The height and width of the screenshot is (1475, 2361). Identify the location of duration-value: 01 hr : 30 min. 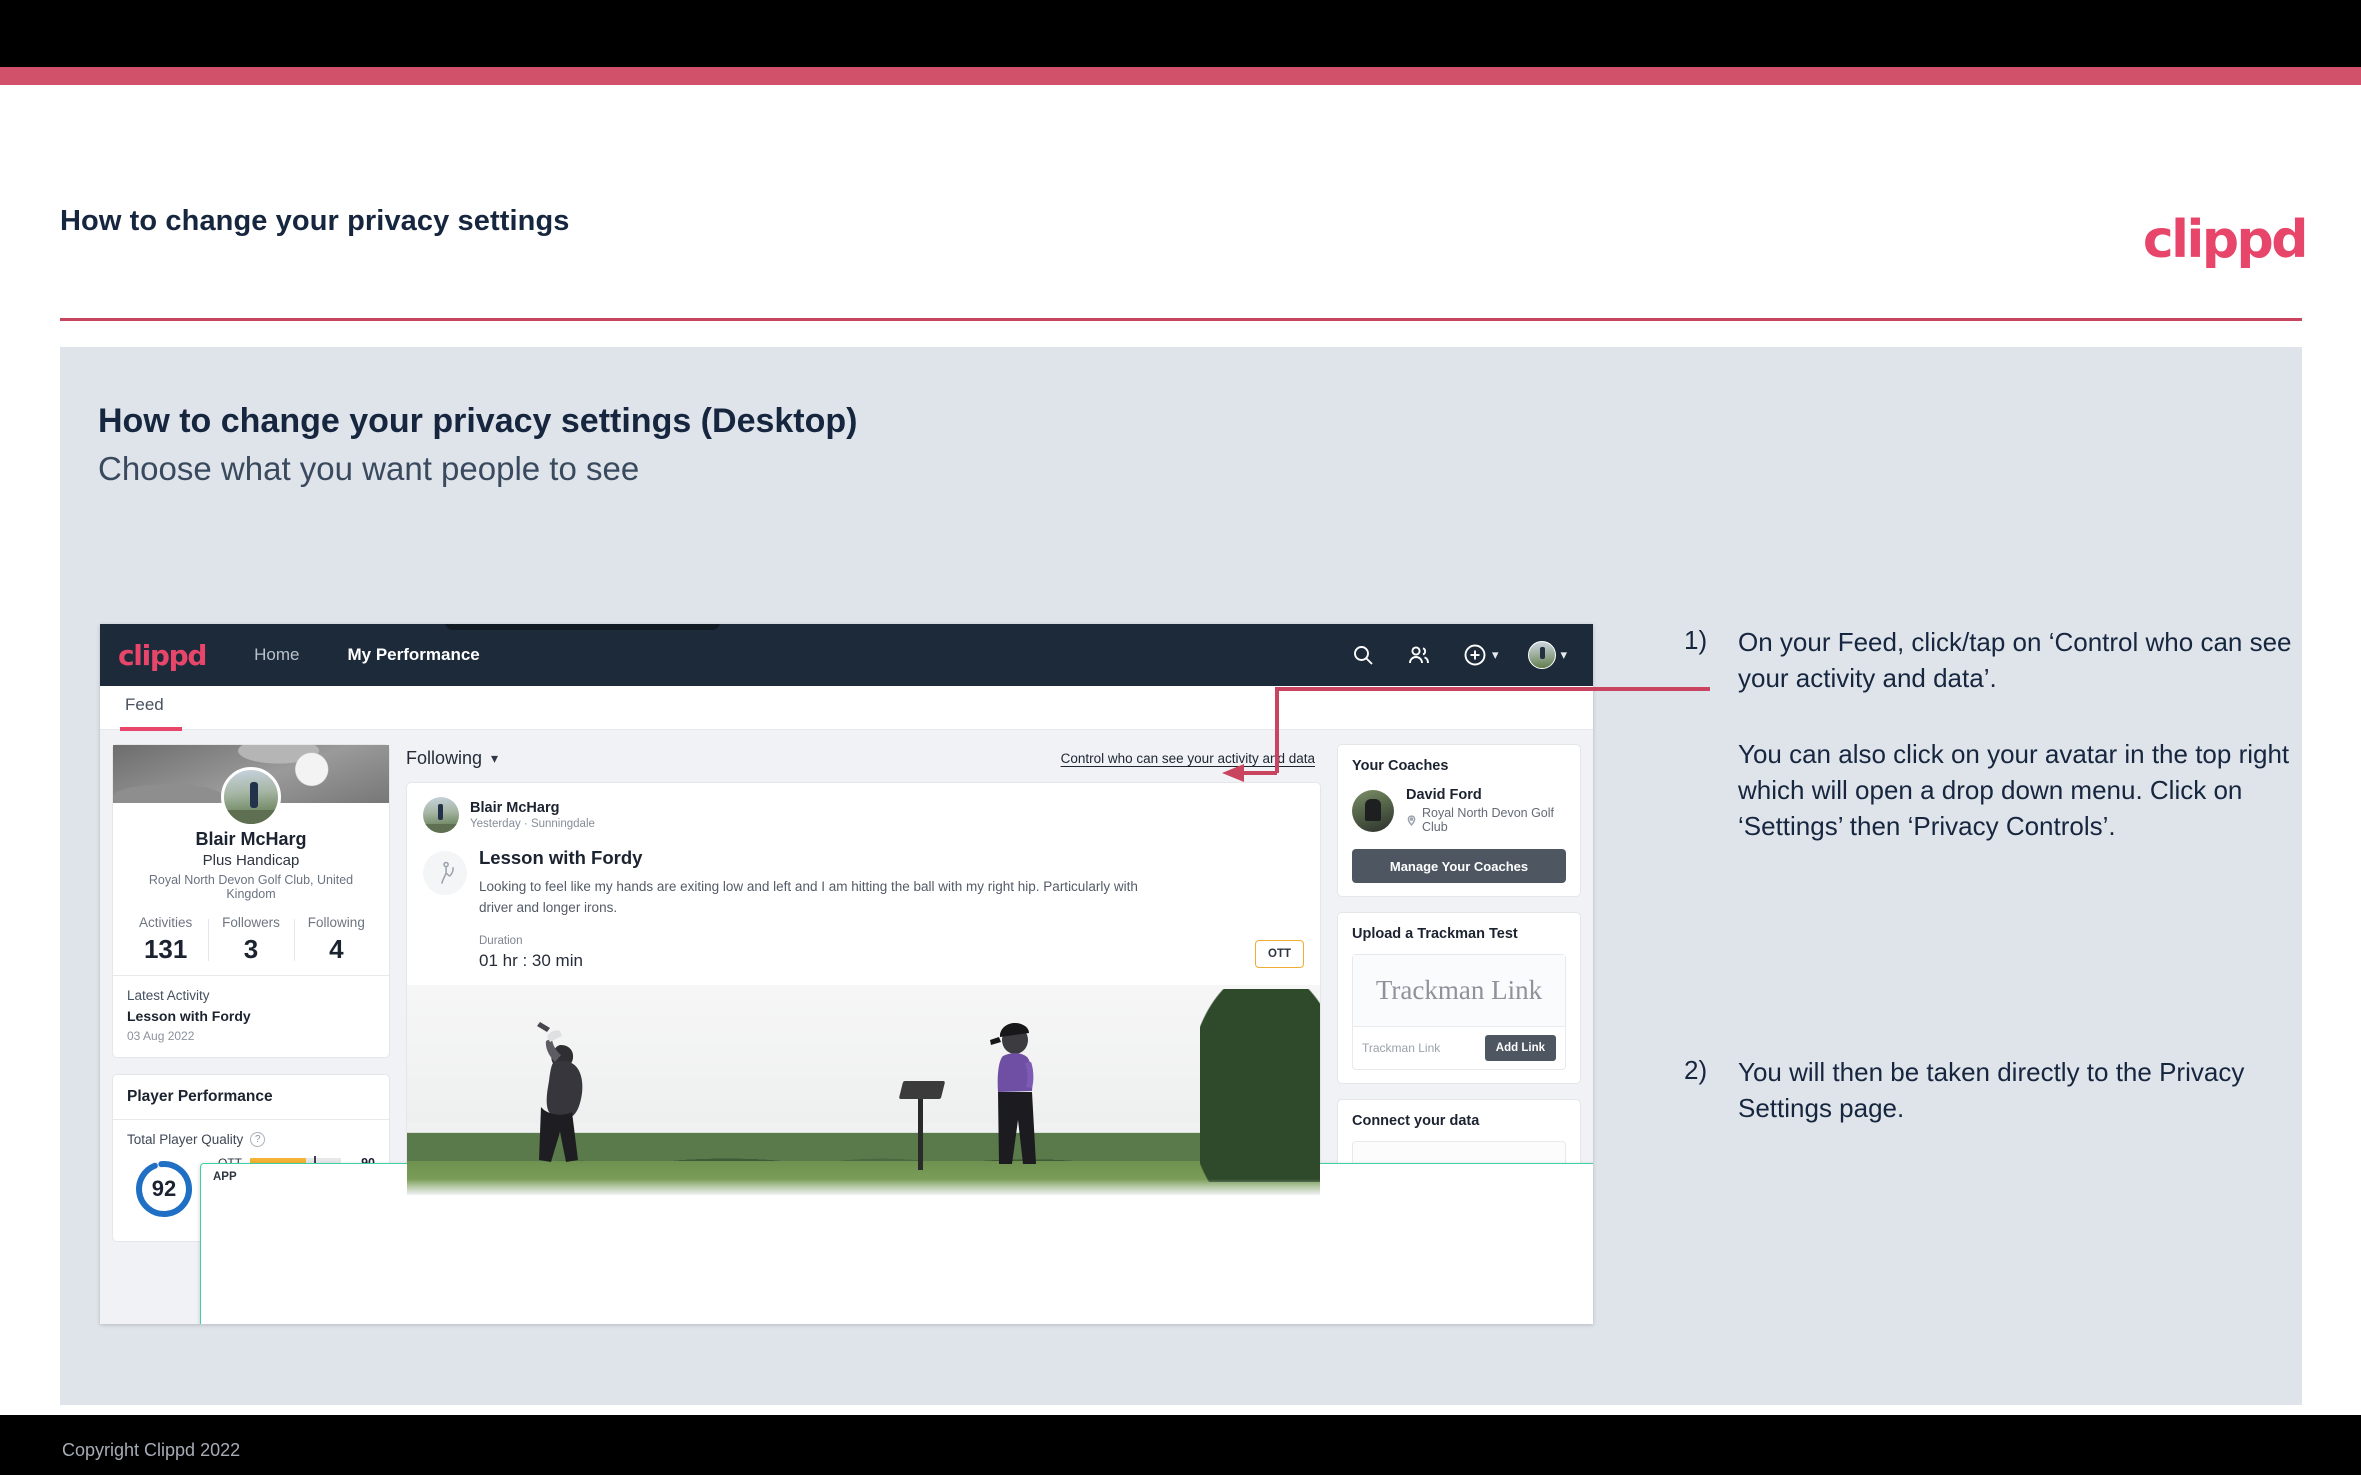
(531, 960).